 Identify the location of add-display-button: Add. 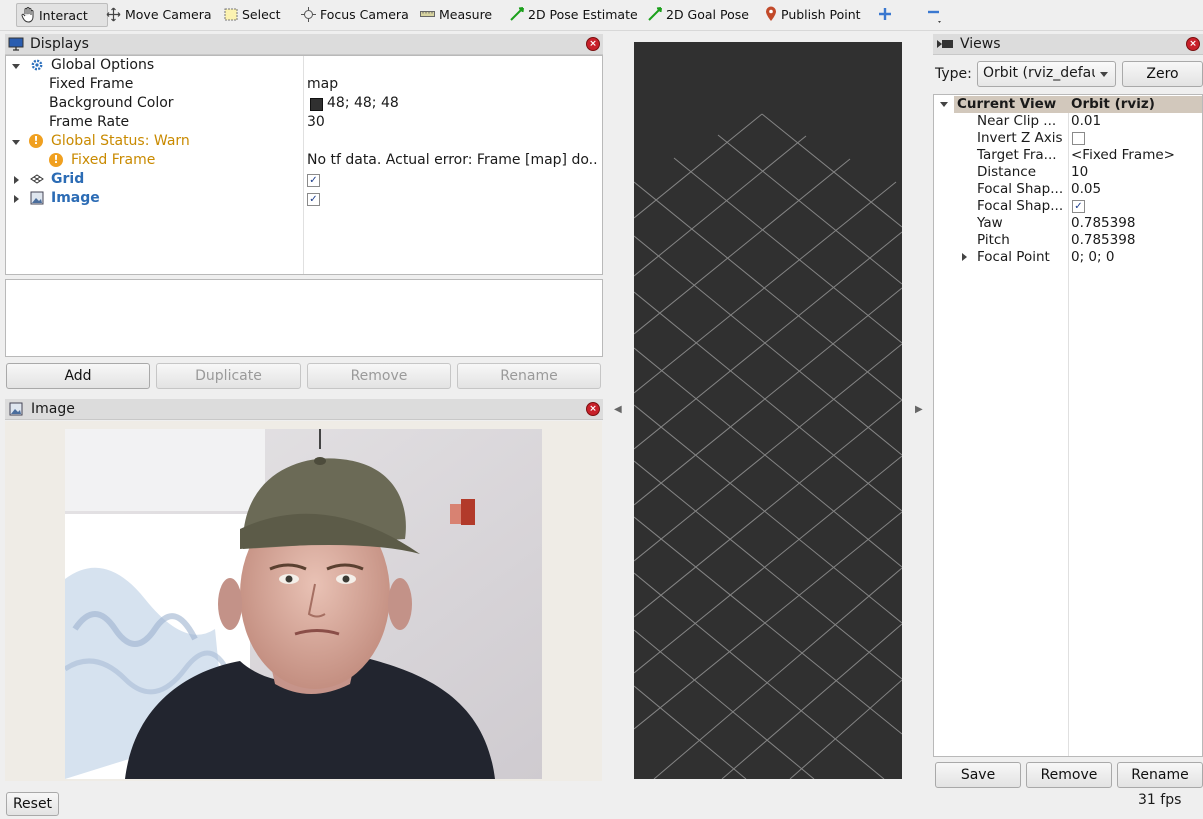
(78, 376).